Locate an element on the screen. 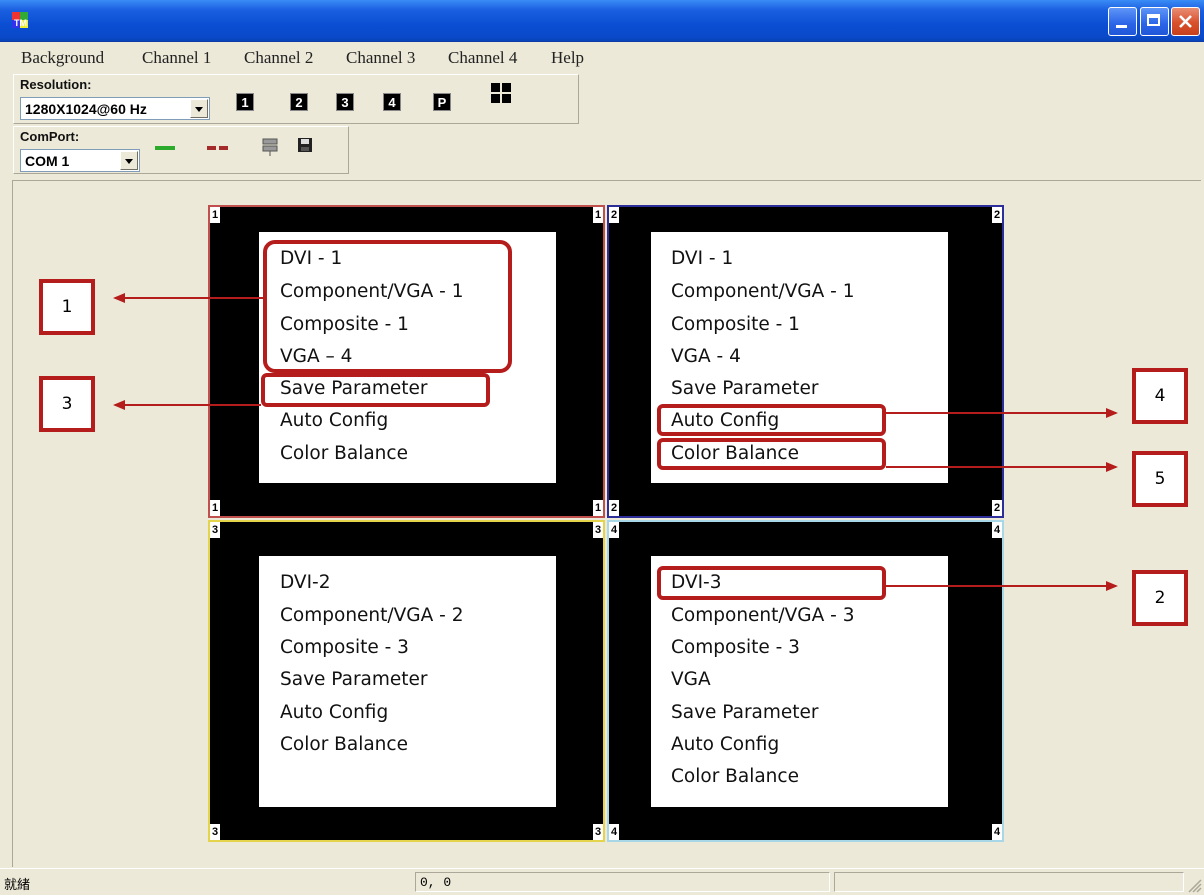  disconnect-icon is located at coordinates (218, 148).